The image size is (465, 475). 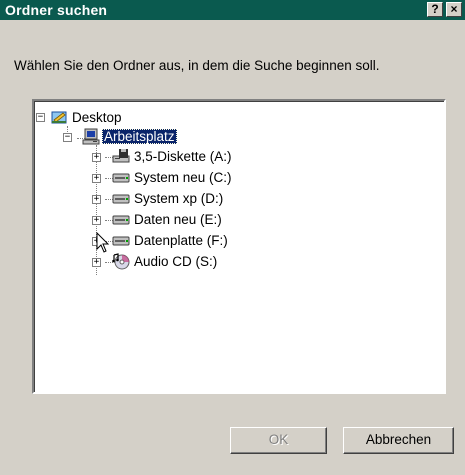 I want to click on tree-item-drive-s: + Audio CD (S:), so click(x=234, y=262).